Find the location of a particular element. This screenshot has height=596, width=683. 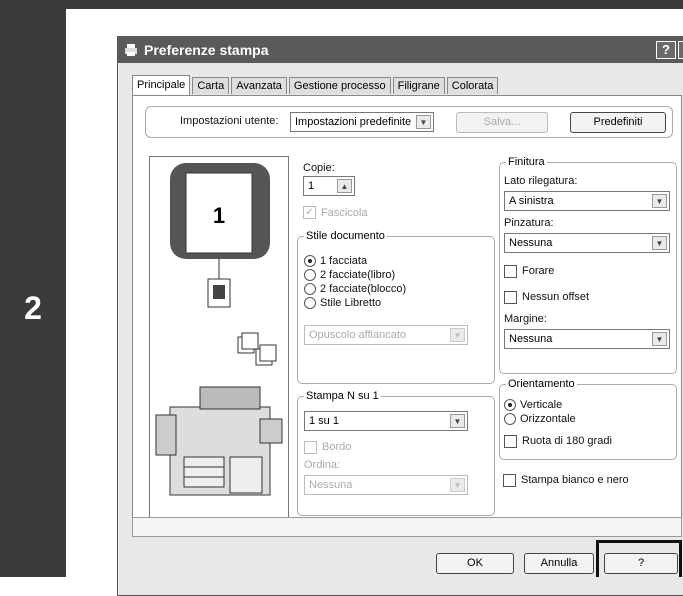

booklet-select: Opuscolo affiancato ▼ is located at coordinates (386, 335).